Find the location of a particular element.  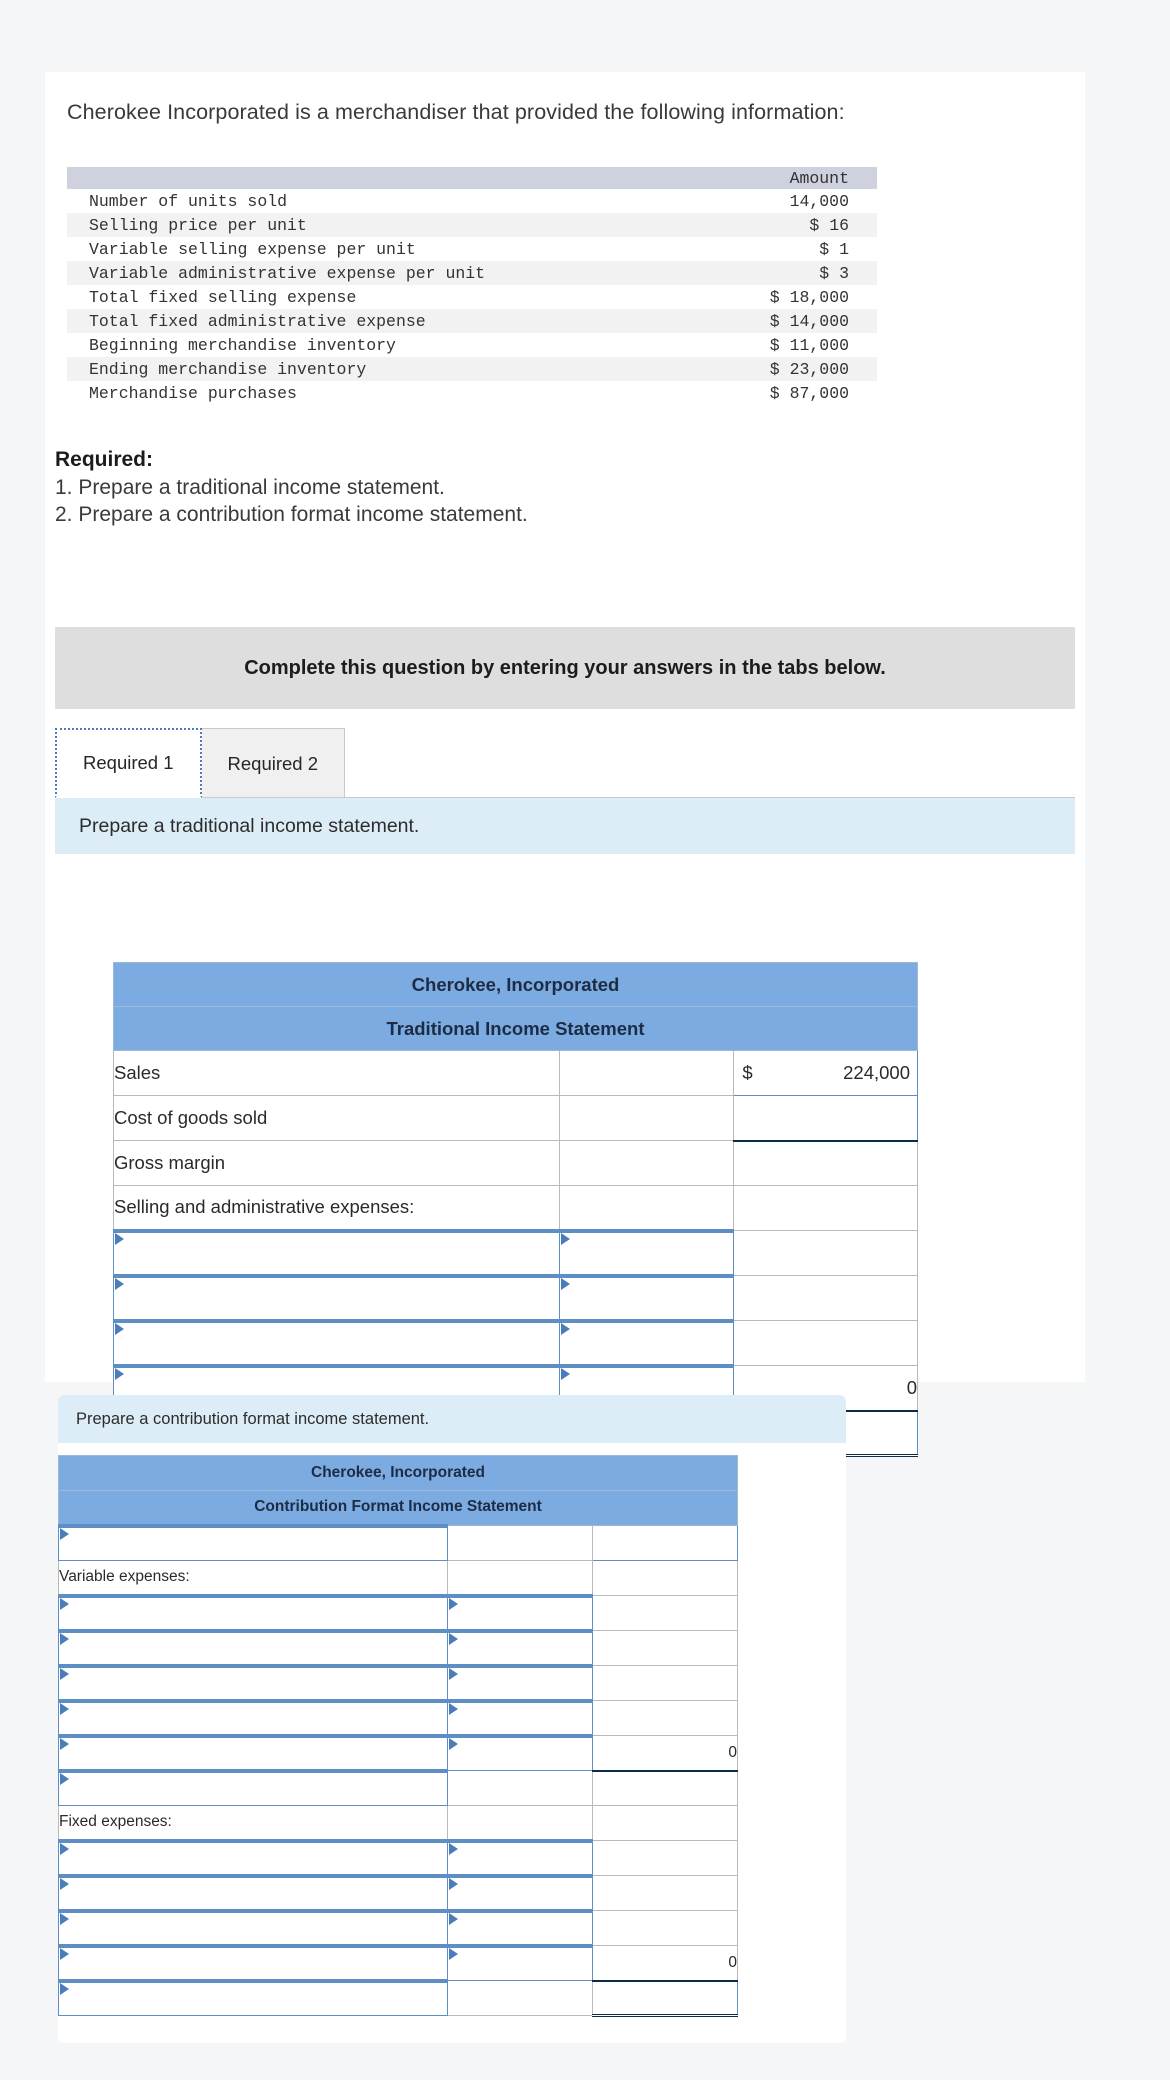

data-row-value: $ 11,000 is located at coordinates (809, 345).